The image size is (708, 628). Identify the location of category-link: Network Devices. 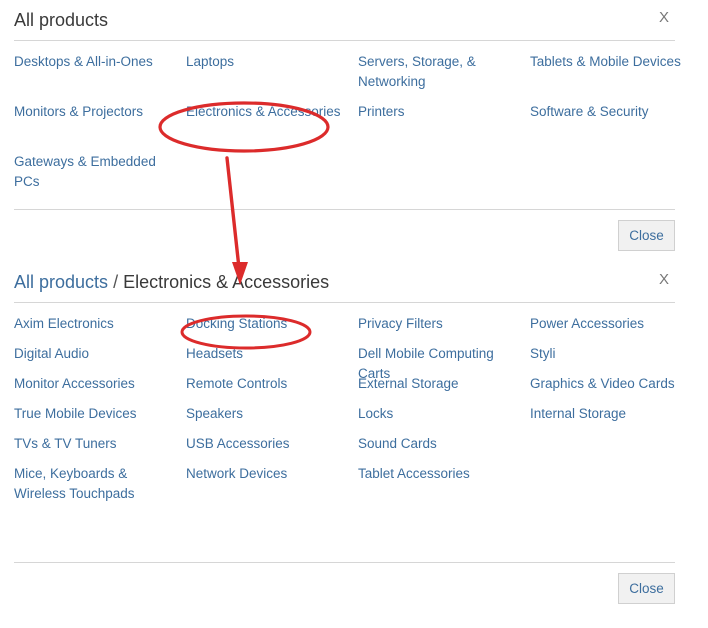
(272, 474).